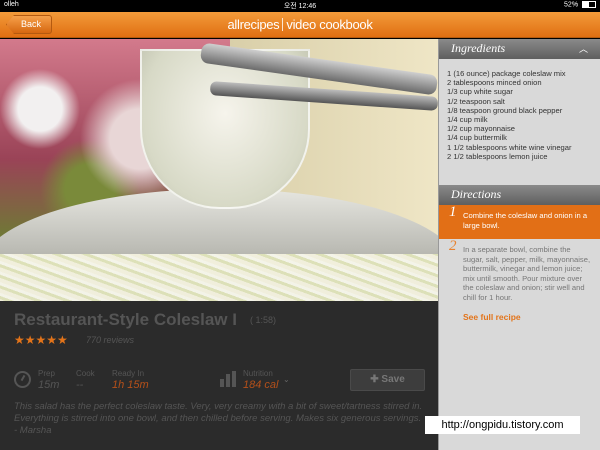 Image resolution: width=600 pixels, height=450 pixels. I want to click on save-button: ✚ Save, so click(387, 380).